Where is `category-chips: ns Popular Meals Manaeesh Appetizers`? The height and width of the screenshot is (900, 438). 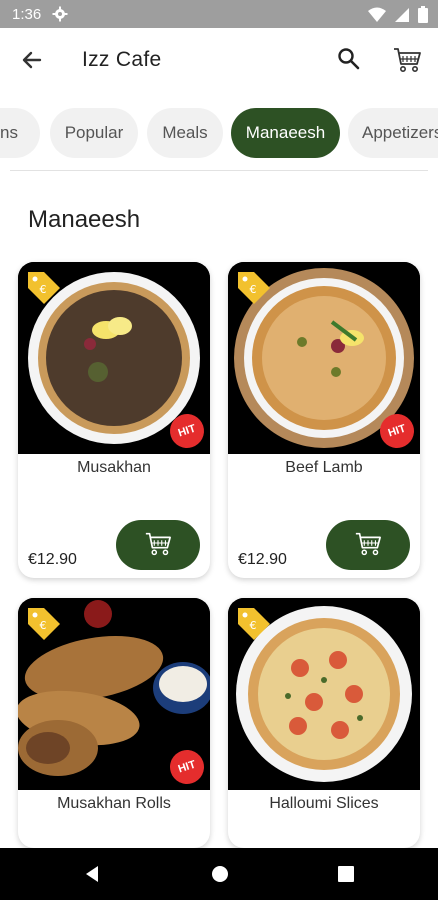 category-chips: ns Popular Meals Manaeesh Appetizers is located at coordinates (219, 135).